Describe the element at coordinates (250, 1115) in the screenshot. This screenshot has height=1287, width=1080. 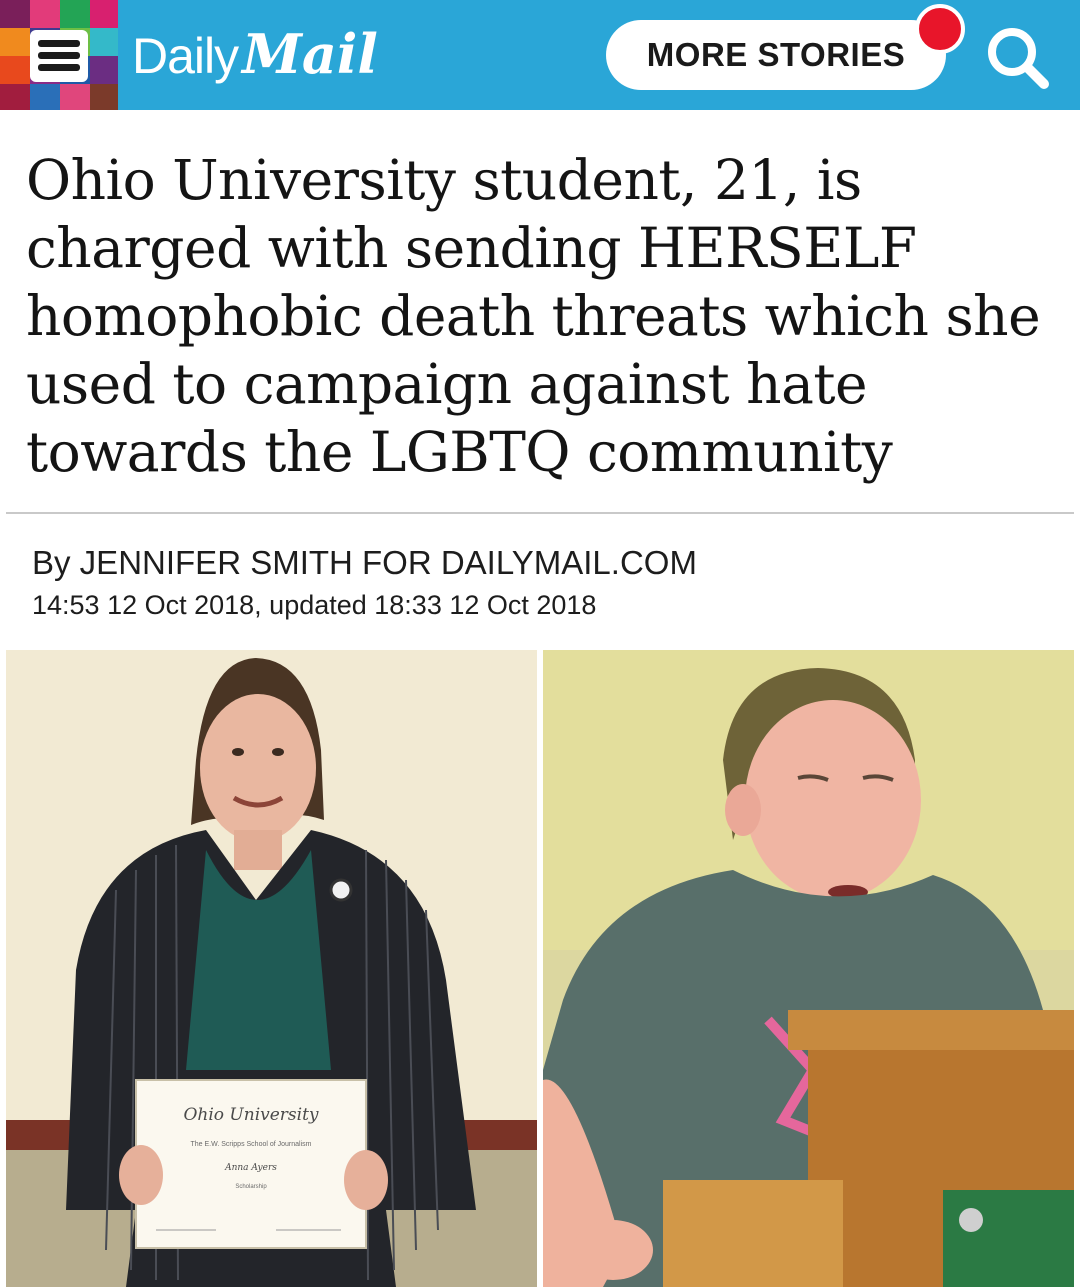
I see `certificate-title: Ohio University` at that location.